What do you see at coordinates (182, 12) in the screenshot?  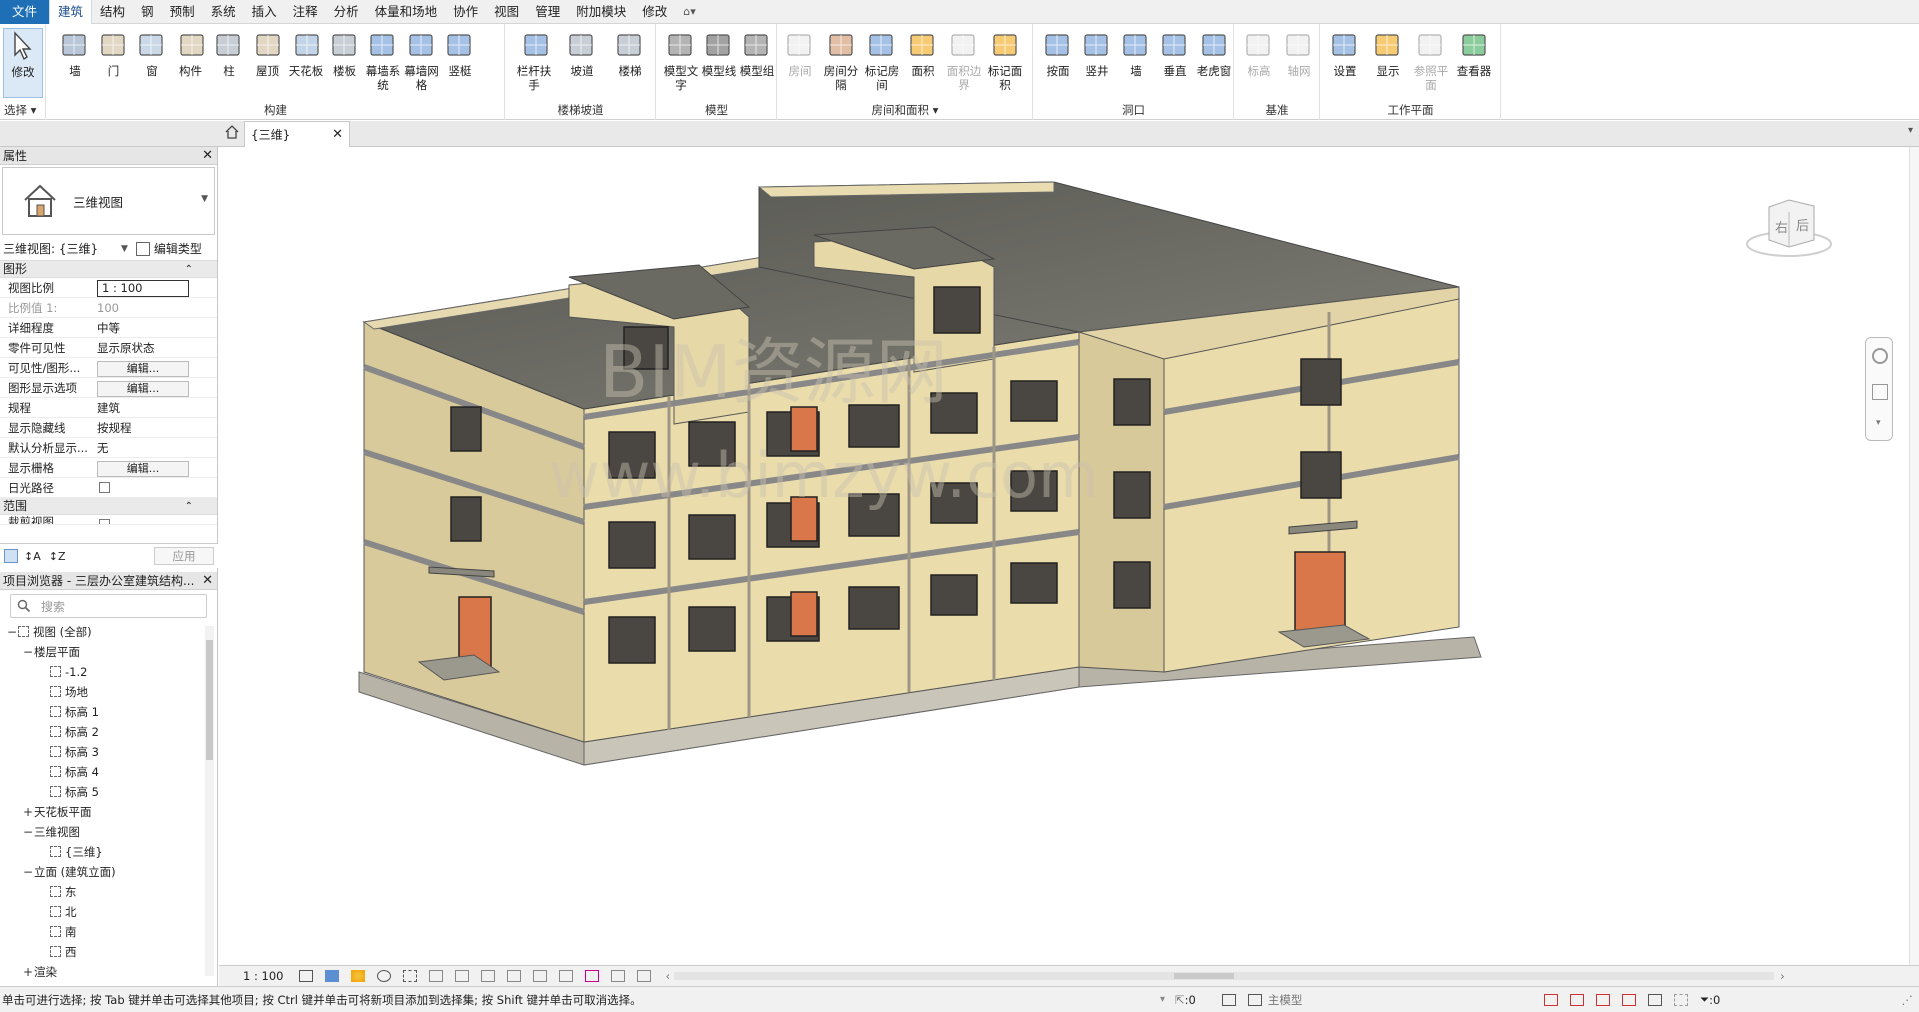 I see `menu-4: 预制` at bounding box center [182, 12].